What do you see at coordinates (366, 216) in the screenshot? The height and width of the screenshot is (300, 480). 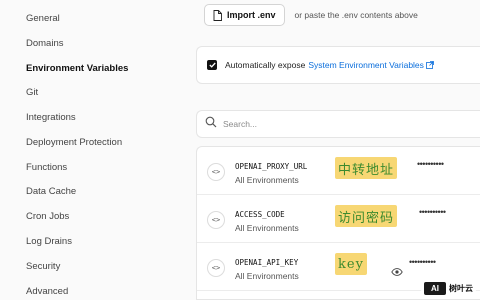 I see `annotation-highlight: 访问密码` at bounding box center [366, 216].